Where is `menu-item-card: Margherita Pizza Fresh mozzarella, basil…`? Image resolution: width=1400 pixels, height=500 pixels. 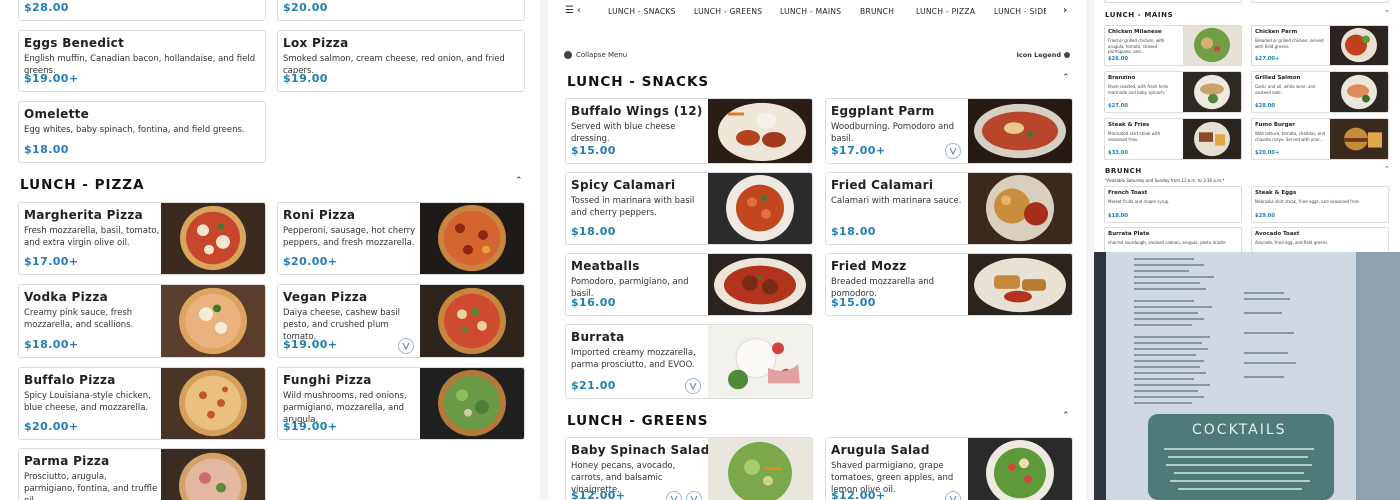 menu-item-card: Margherita Pizza Fresh mozzarella, basil… is located at coordinates (142, 238).